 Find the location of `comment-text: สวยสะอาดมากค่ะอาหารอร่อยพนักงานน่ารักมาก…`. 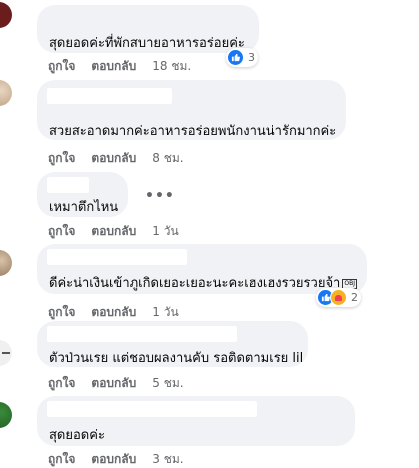

comment-text: สวยสะอาดมากค่ะอาหารอร่อยพนักงานน่ารักมาก… is located at coordinates (193, 131).